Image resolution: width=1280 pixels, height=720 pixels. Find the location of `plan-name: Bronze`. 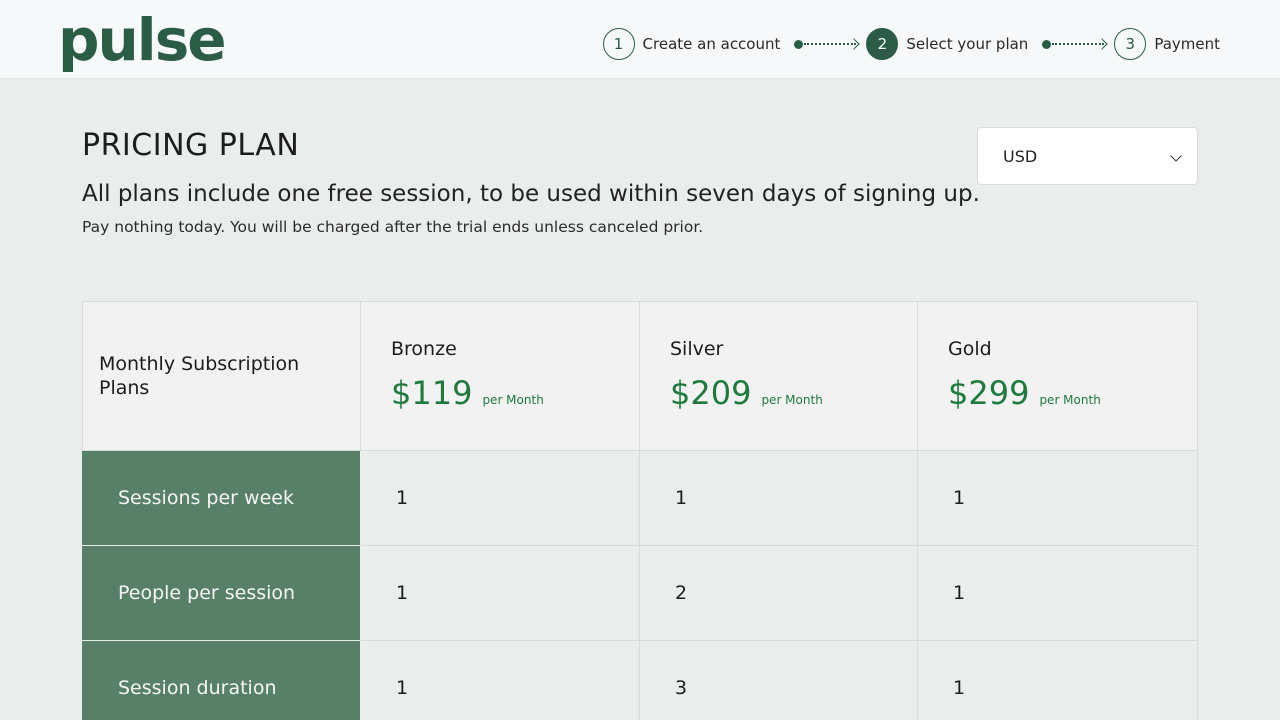

plan-name: Bronze is located at coordinates (424, 349).